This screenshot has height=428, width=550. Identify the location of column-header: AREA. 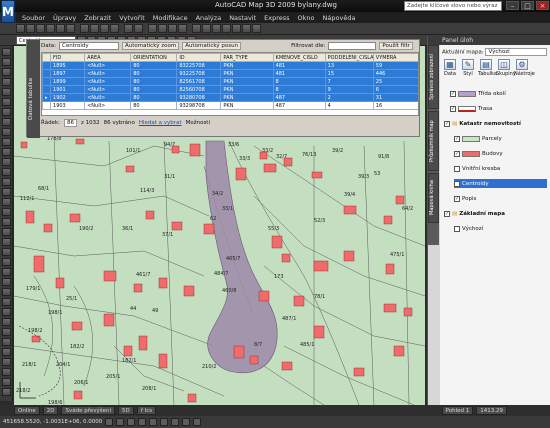
(108, 57).